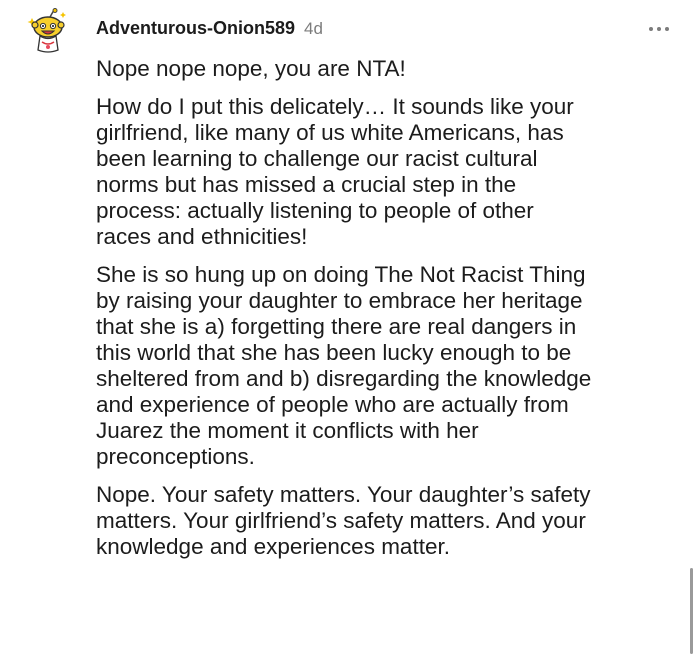 The image size is (700, 657). I want to click on more-options-icon, so click(659, 29).